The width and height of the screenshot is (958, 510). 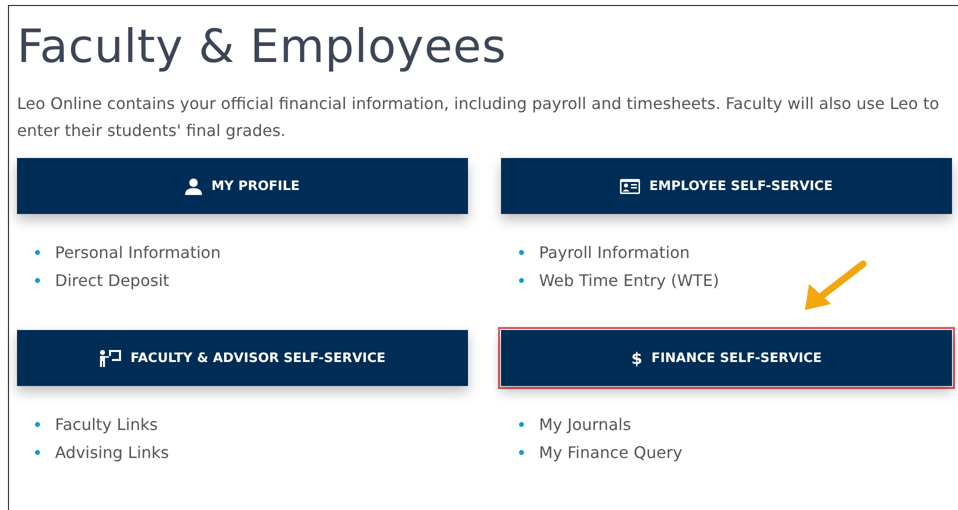 What do you see at coordinates (261, 46) in the screenshot?
I see `page-title: Faculty & Employees` at bounding box center [261, 46].